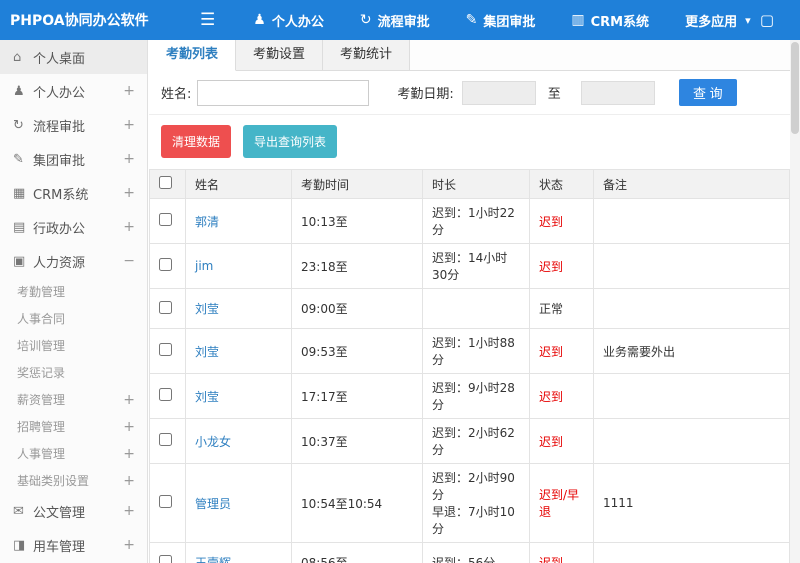  What do you see at coordinates (795, 301) in the screenshot?
I see `vertical-scrollbar` at bounding box center [795, 301].